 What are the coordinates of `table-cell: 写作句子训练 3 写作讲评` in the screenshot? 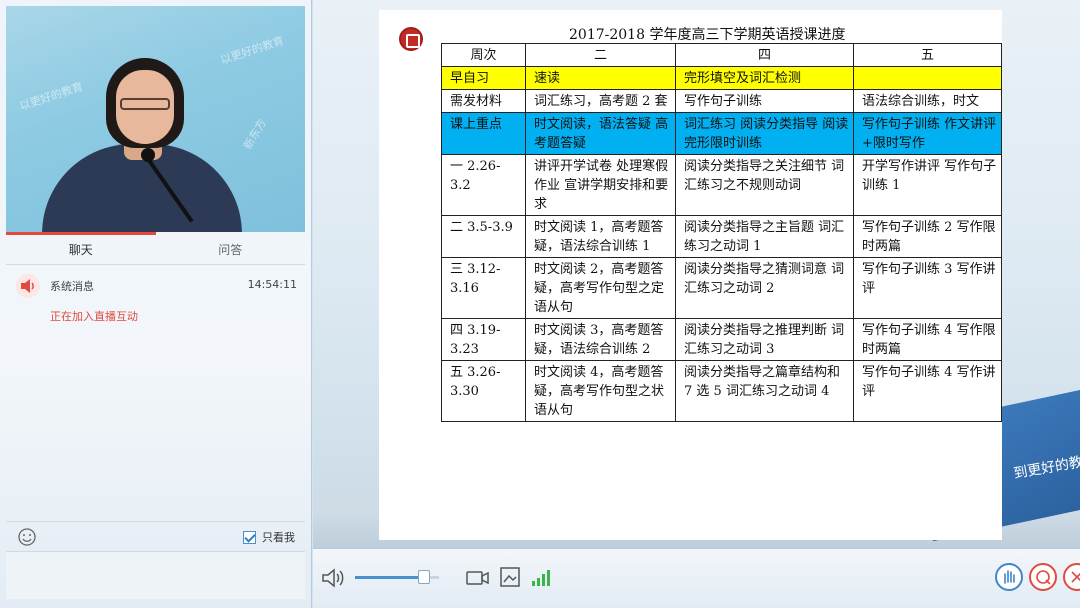 It's located at (927, 288).